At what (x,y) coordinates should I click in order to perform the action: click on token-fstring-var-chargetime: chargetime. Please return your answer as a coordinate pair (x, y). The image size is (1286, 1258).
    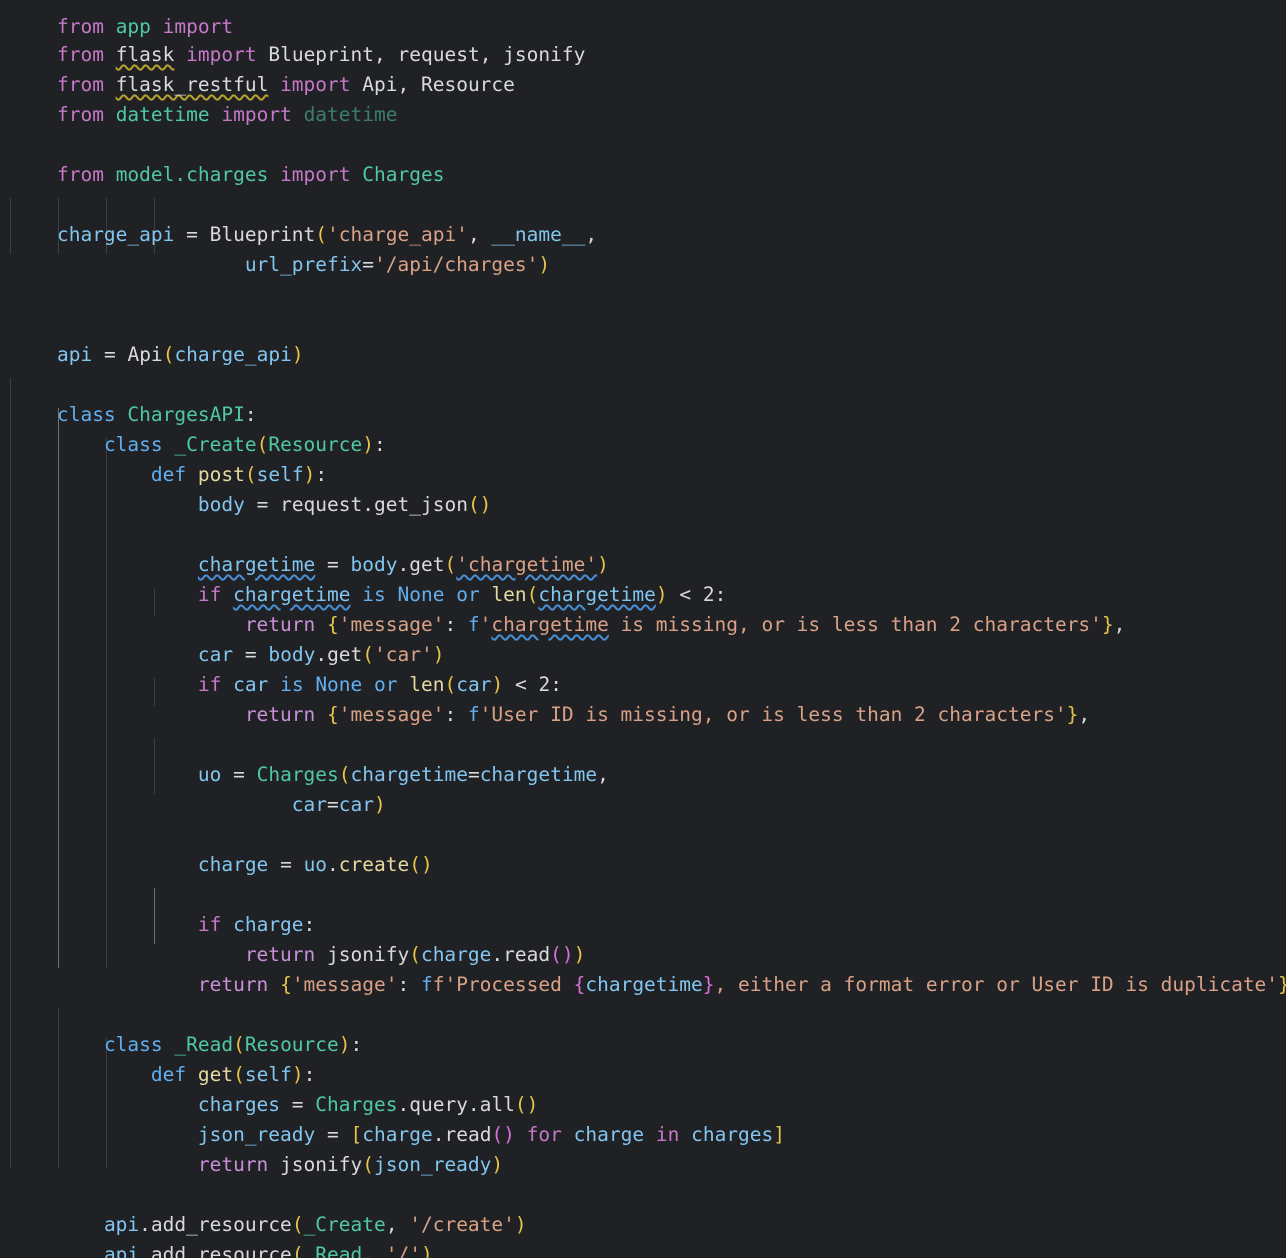
    Looking at the image, I should click on (644, 984).